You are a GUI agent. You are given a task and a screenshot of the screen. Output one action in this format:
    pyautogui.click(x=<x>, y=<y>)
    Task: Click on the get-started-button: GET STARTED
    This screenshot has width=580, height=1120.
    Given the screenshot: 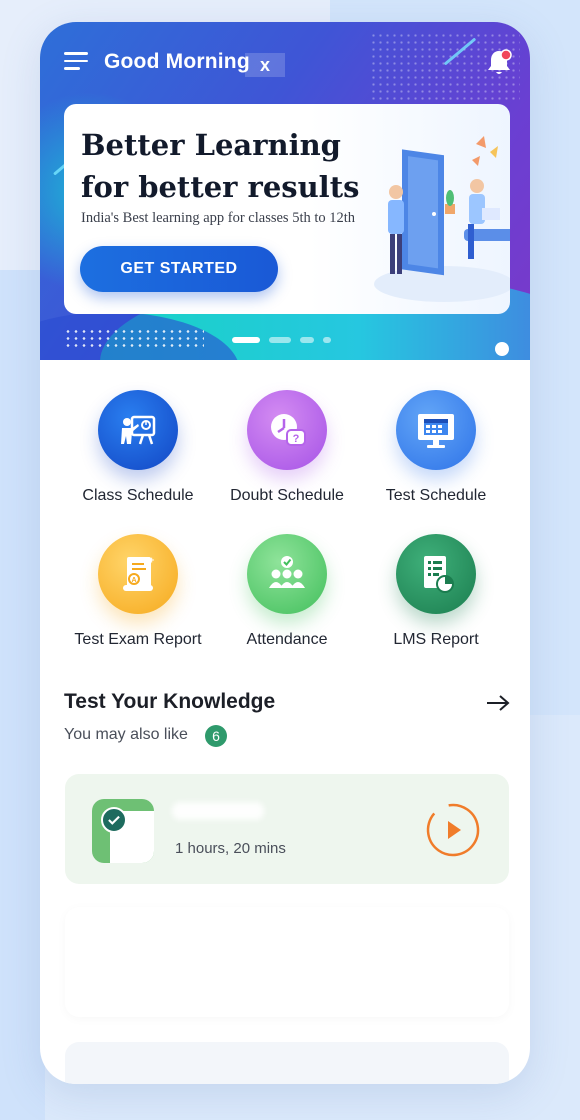 What is the action you would take?
    pyautogui.click(x=179, y=269)
    